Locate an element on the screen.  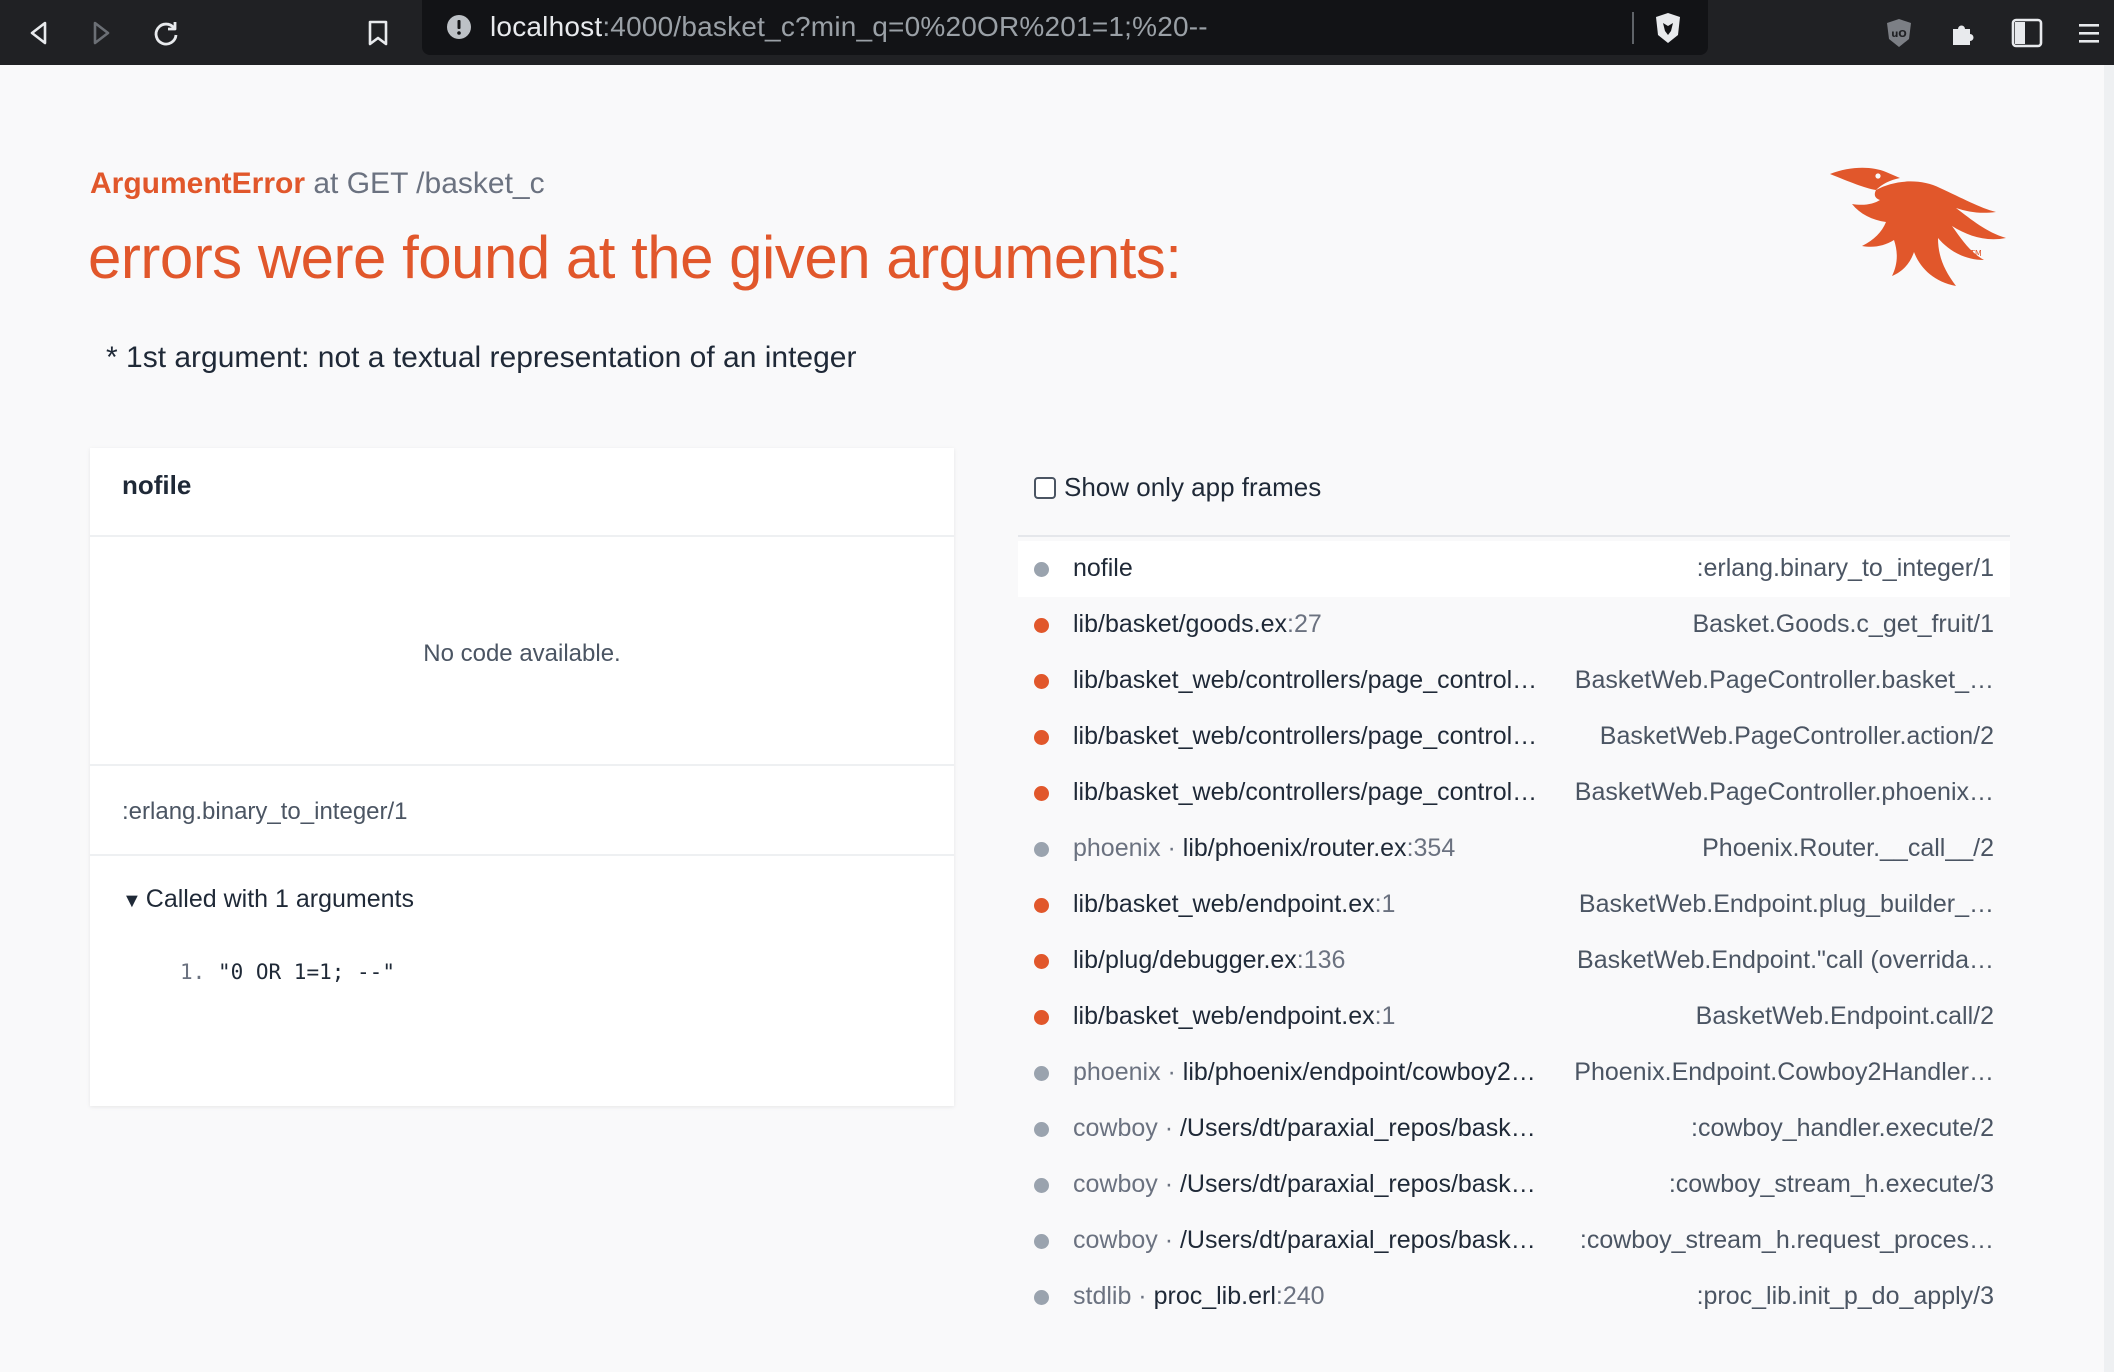
site-info-icon is located at coordinates (459, 29).